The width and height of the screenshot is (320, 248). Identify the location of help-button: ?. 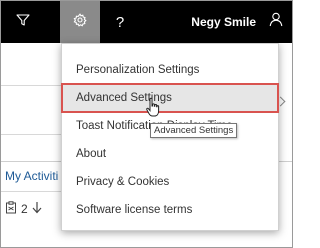
(120, 22).